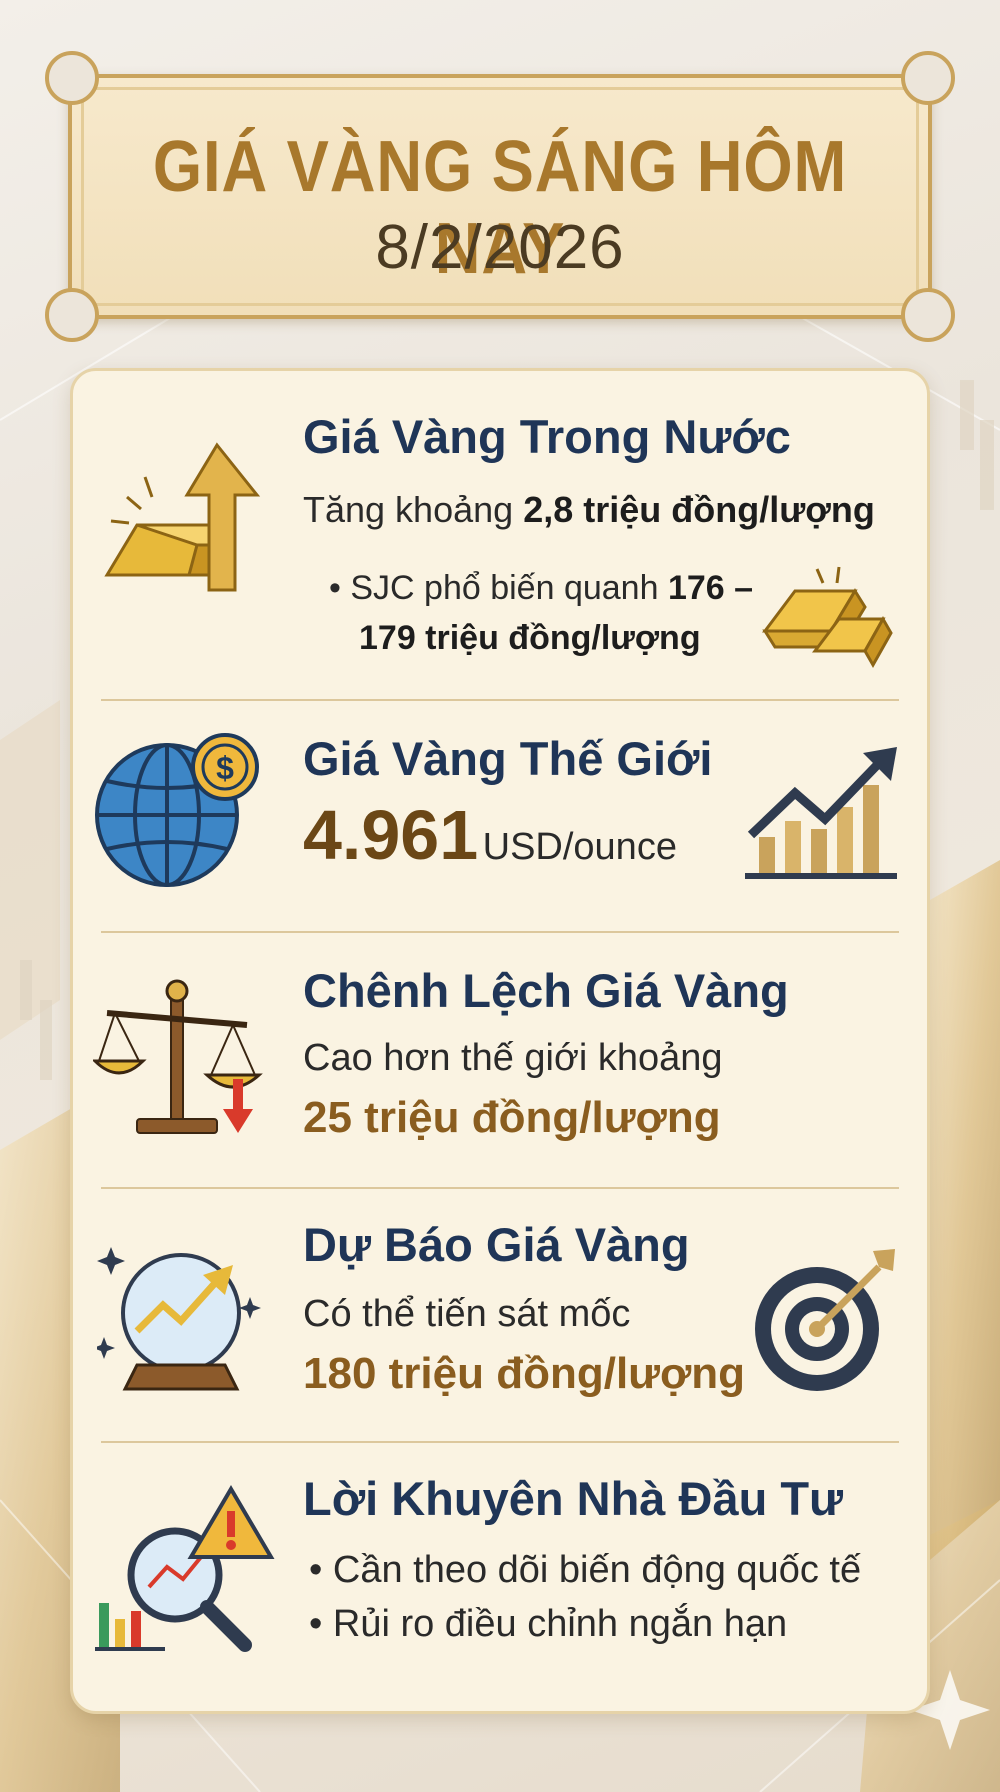 The height and width of the screenshot is (1792, 1000). Describe the element at coordinates (500, 196) in the screenshot. I see `title-banner: GIÁ VÀNG SÁNG HÔM NAY 8/2/2026` at that location.